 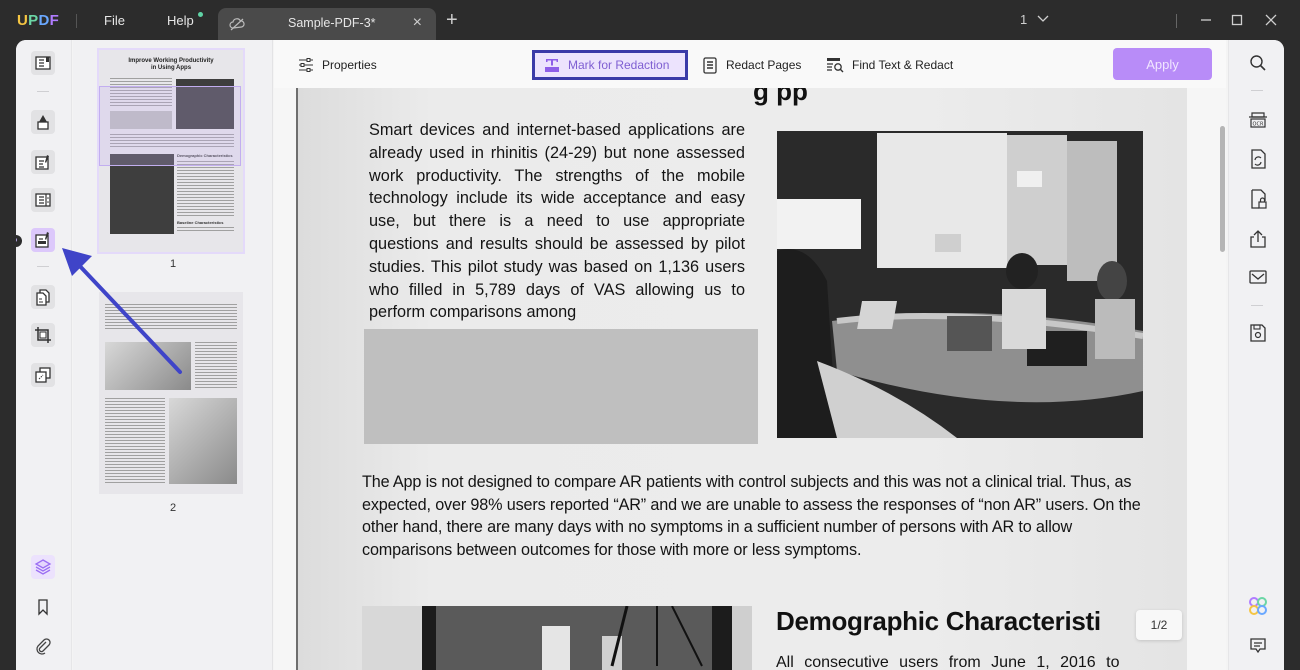 I want to click on thumb-title: Improve Working Productivity, so click(x=171, y=61).